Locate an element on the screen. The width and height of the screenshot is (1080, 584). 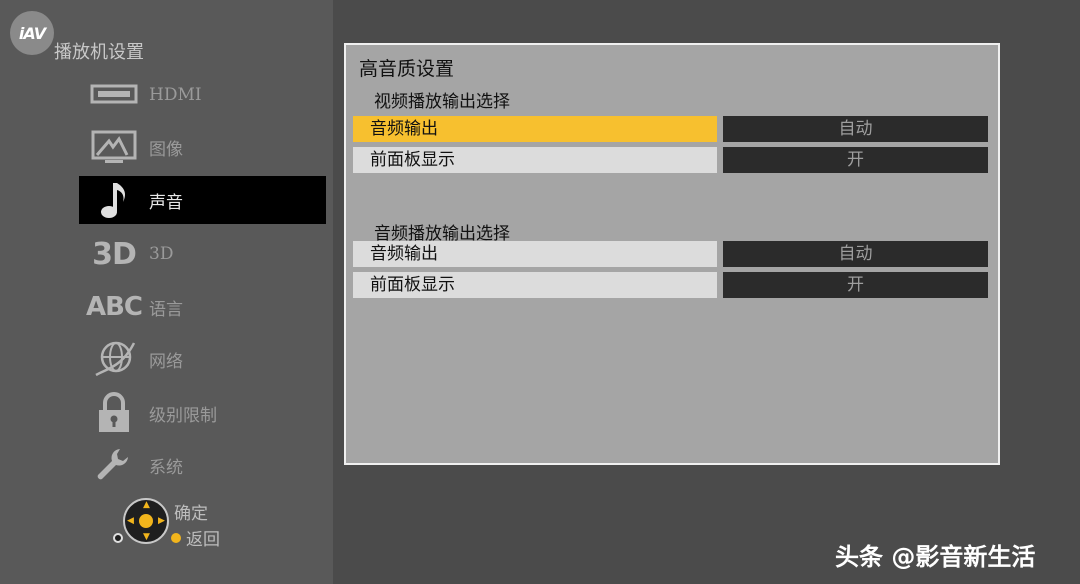
back-hint: 返回 is located at coordinates (203, 540).